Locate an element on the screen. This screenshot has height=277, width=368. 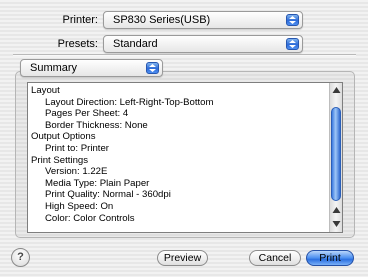
help-button: ? is located at coordinates (20, 257).